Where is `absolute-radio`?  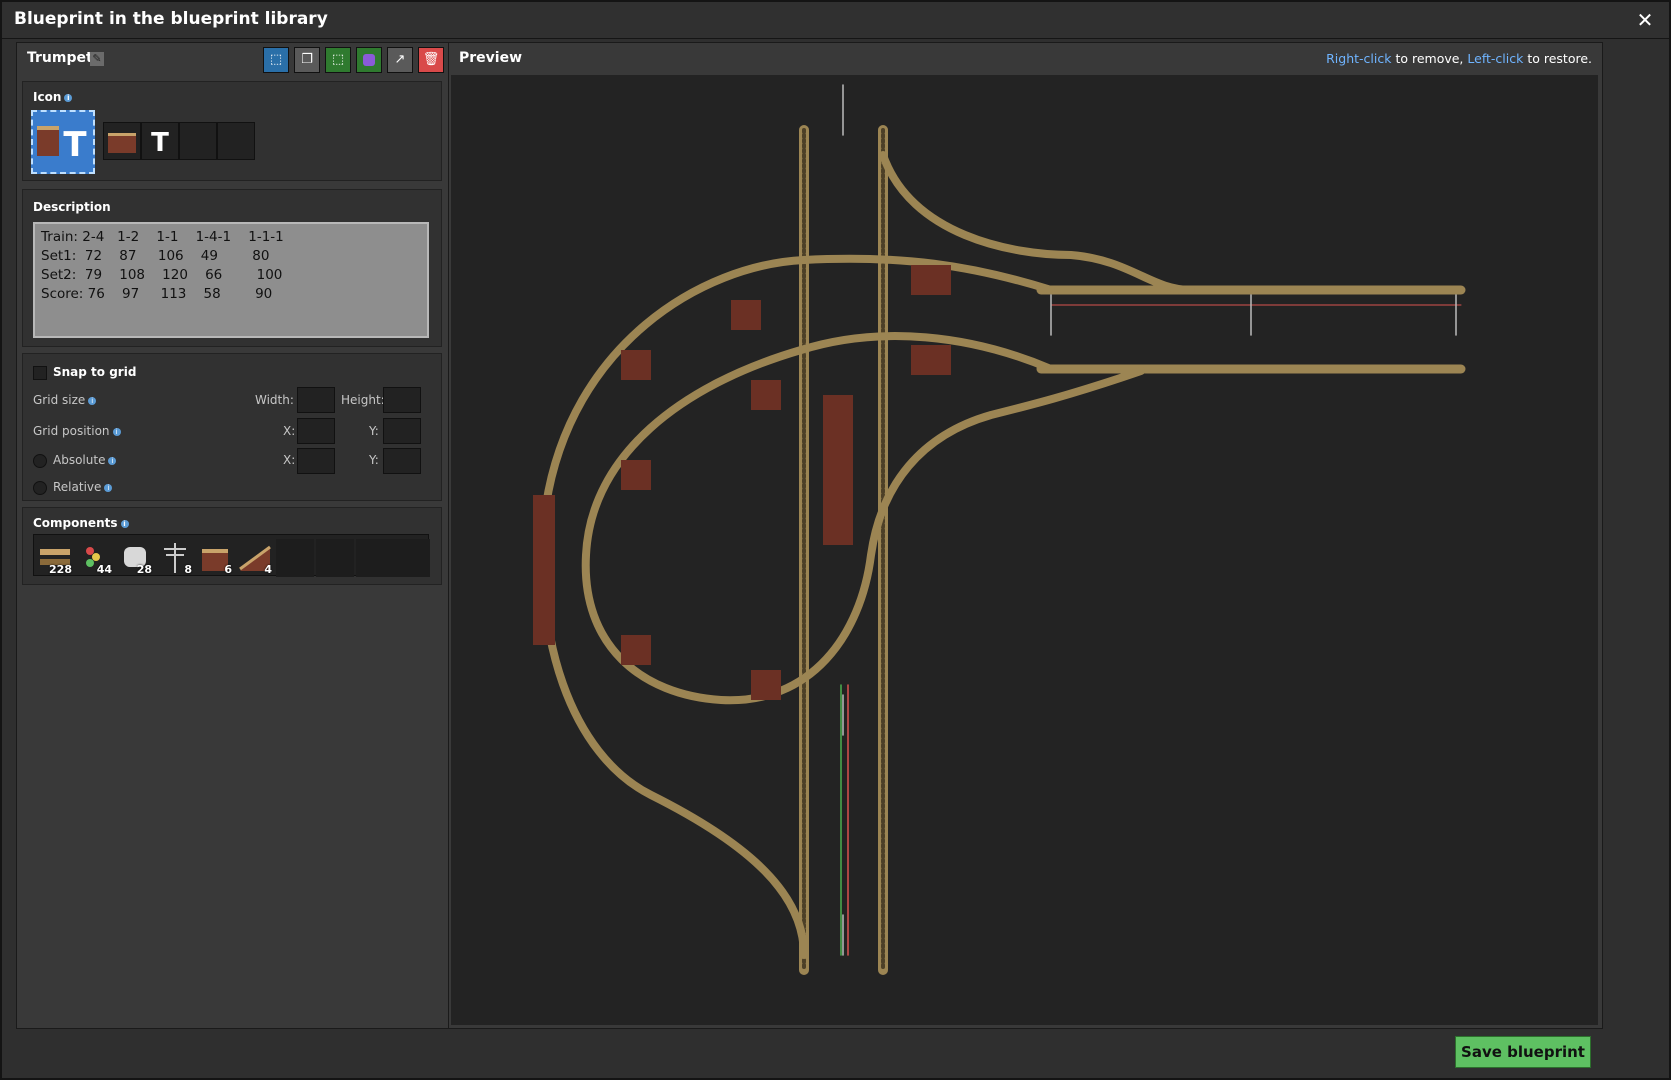
absolute-radio is located at coordinates (40, 461).